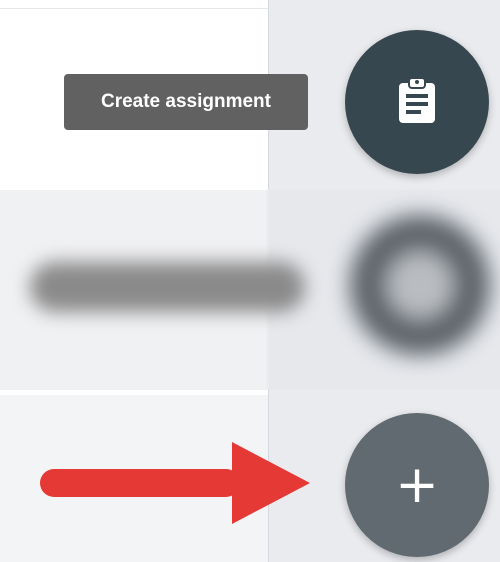 Image resolution: width=500 pixels, height=562 pixels. I want to click on divider, so click(134, 8).